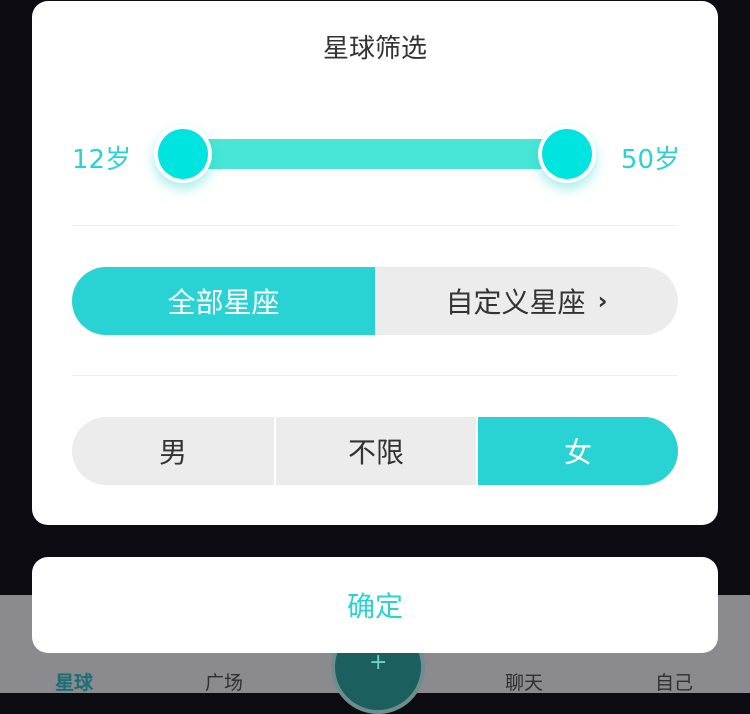 This screenshot has height=714, width=750. What do you see at coordinates (650, 160) in the screenshot?
I see `age-max-label: 50岁` at bounding box center [650, 160].